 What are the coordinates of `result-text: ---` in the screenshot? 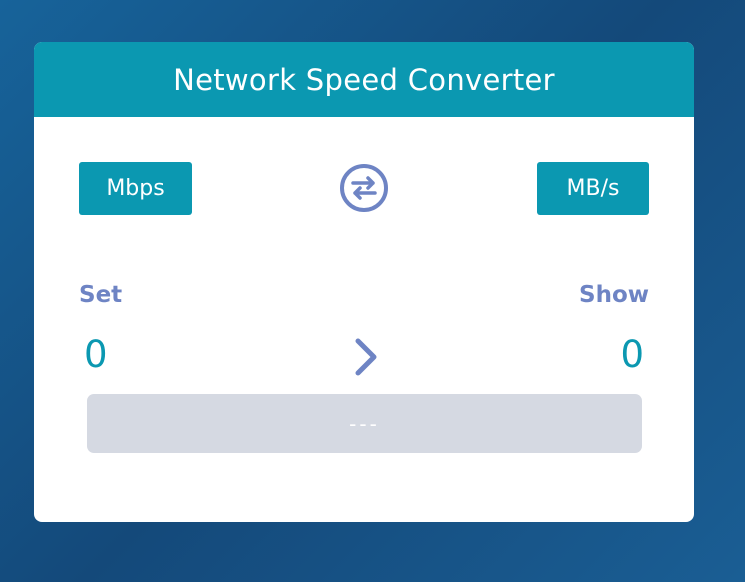 It's located at (364, 423).